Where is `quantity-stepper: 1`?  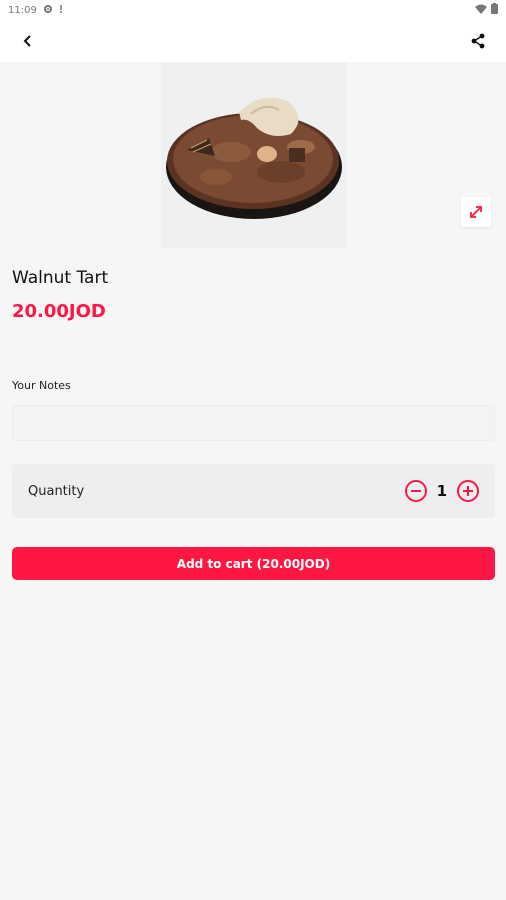 quantity-stepper: 1 is located at coordinates (441, 491).